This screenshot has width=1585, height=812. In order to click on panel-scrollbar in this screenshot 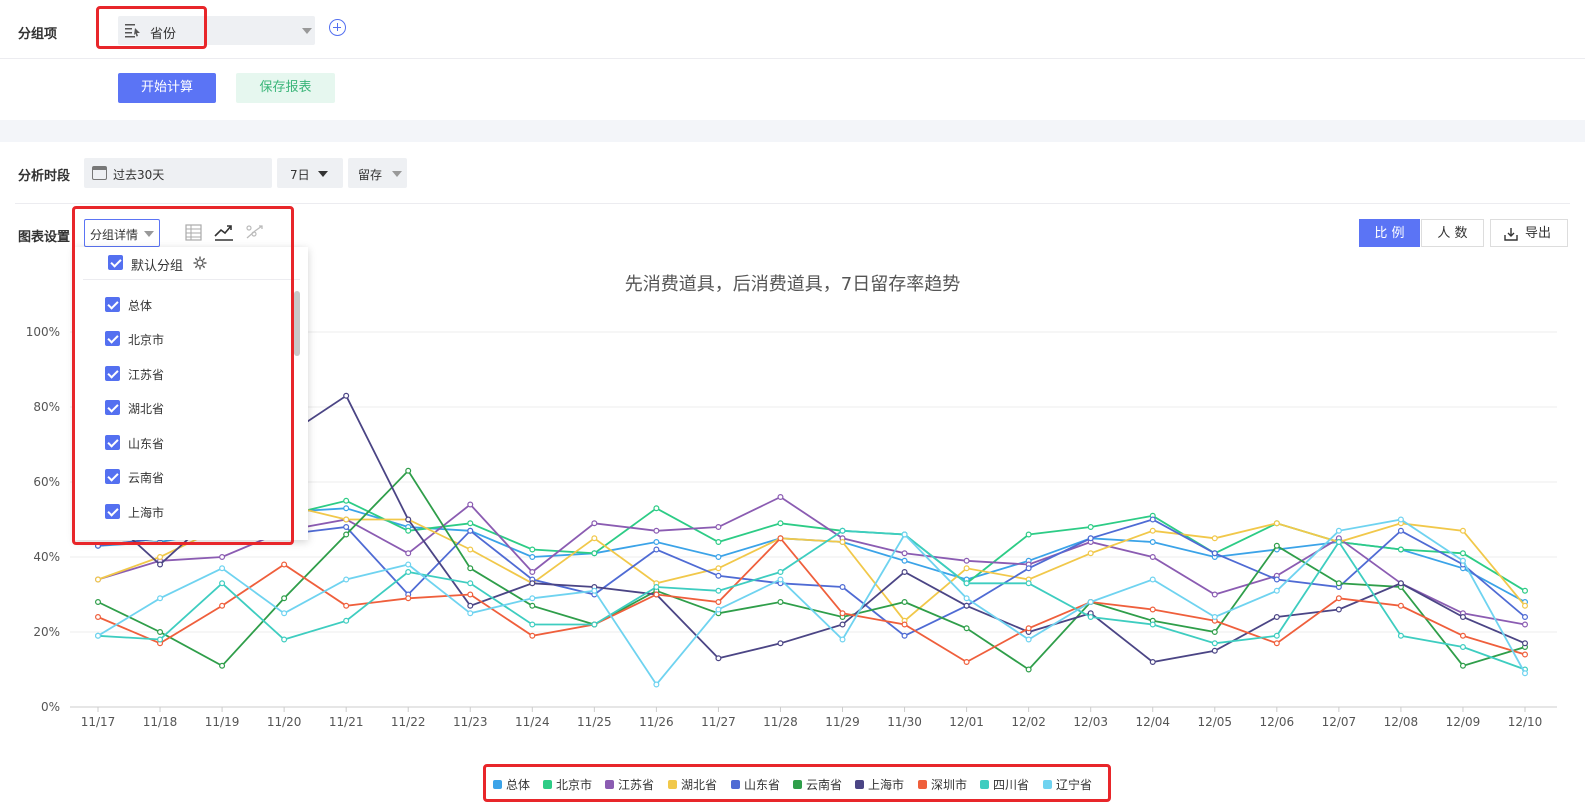, I will do `click(297, 323)`.